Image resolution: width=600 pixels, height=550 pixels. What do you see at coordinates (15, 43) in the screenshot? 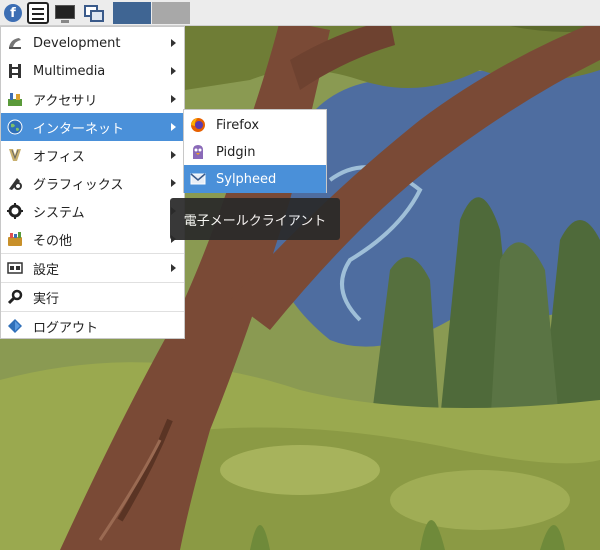
I see `development-icon` at bounding box center [15, 43].